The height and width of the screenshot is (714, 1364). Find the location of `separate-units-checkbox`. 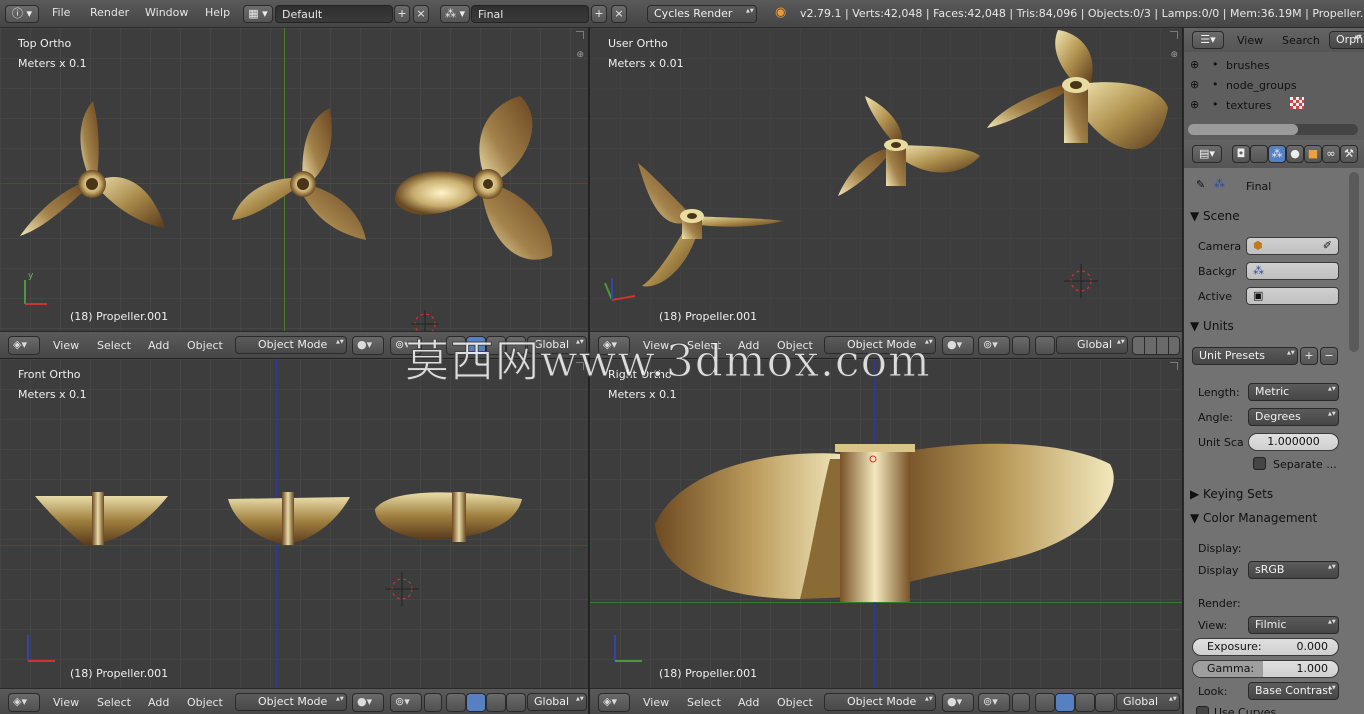

separate-units-checkbox is located at coordinates (1259, 463).